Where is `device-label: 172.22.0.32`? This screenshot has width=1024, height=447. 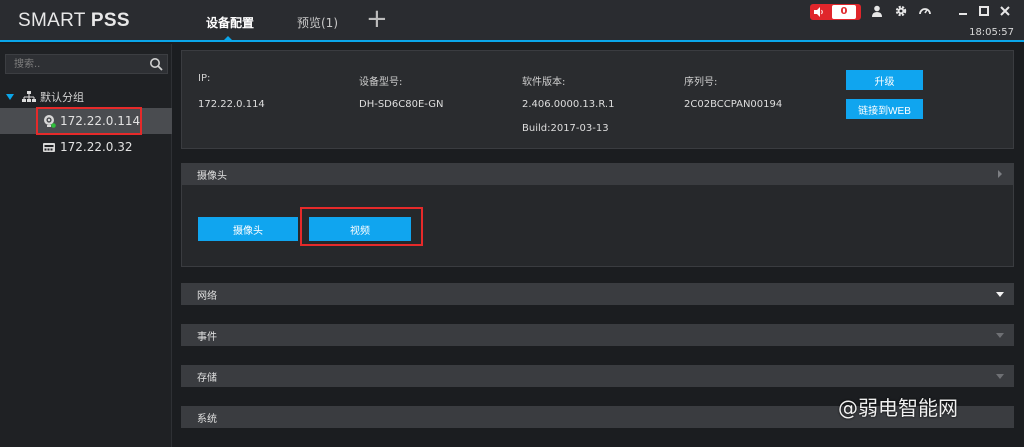 device-label: 172.22.0.32 is located at coordinates (96, 147).